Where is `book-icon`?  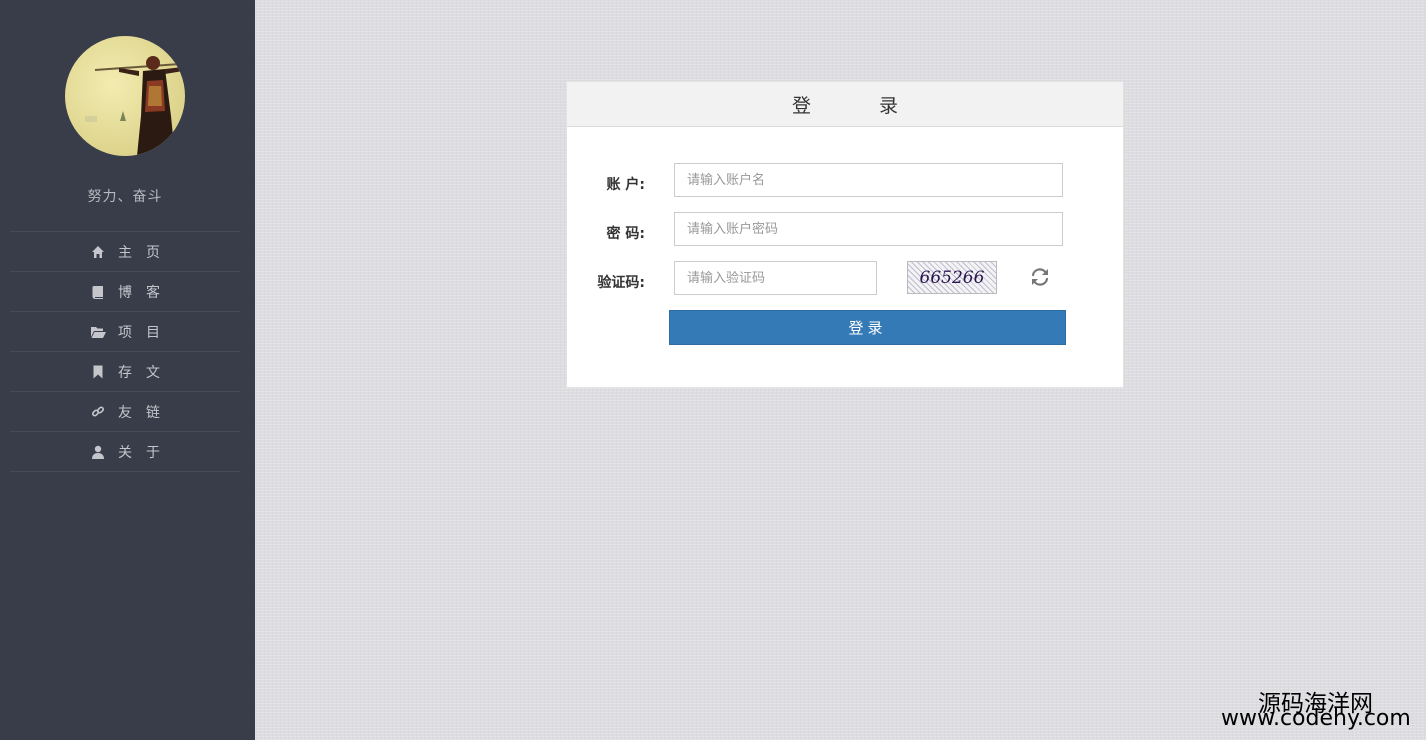 book-icon is located at coordinates (98, 292).